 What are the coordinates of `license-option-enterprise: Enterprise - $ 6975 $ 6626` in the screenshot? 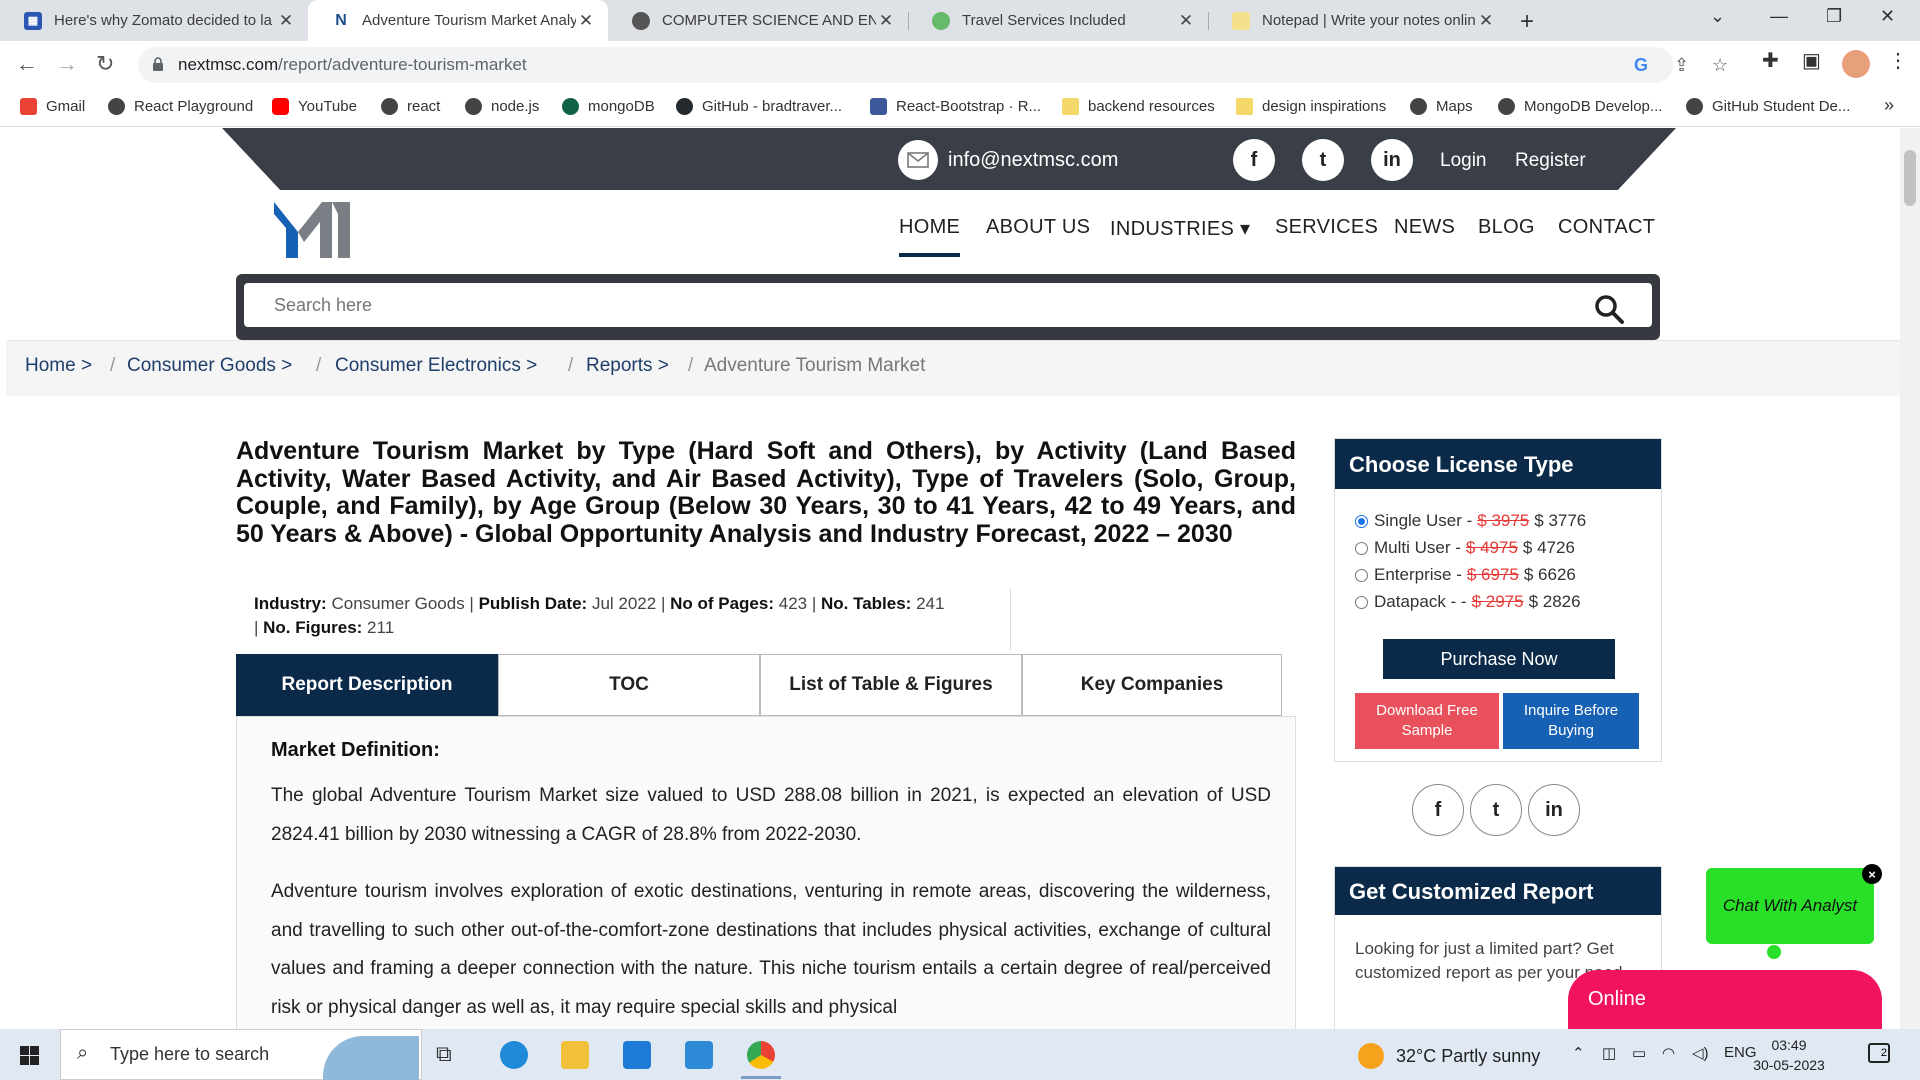 It's located at (1465, 575).